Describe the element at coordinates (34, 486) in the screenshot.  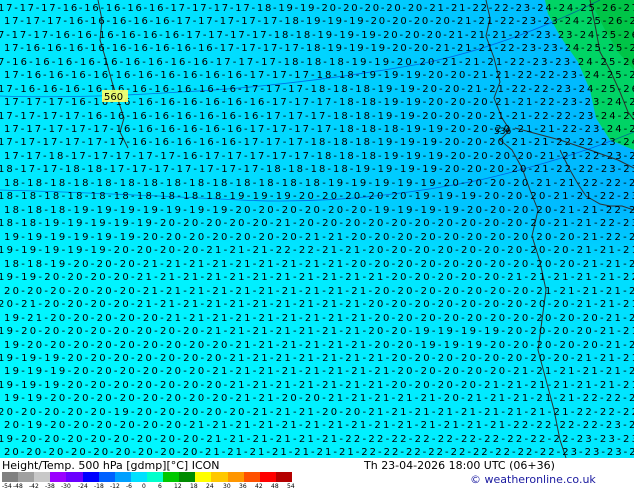
I see `scale-tick-label: -42` at that location.